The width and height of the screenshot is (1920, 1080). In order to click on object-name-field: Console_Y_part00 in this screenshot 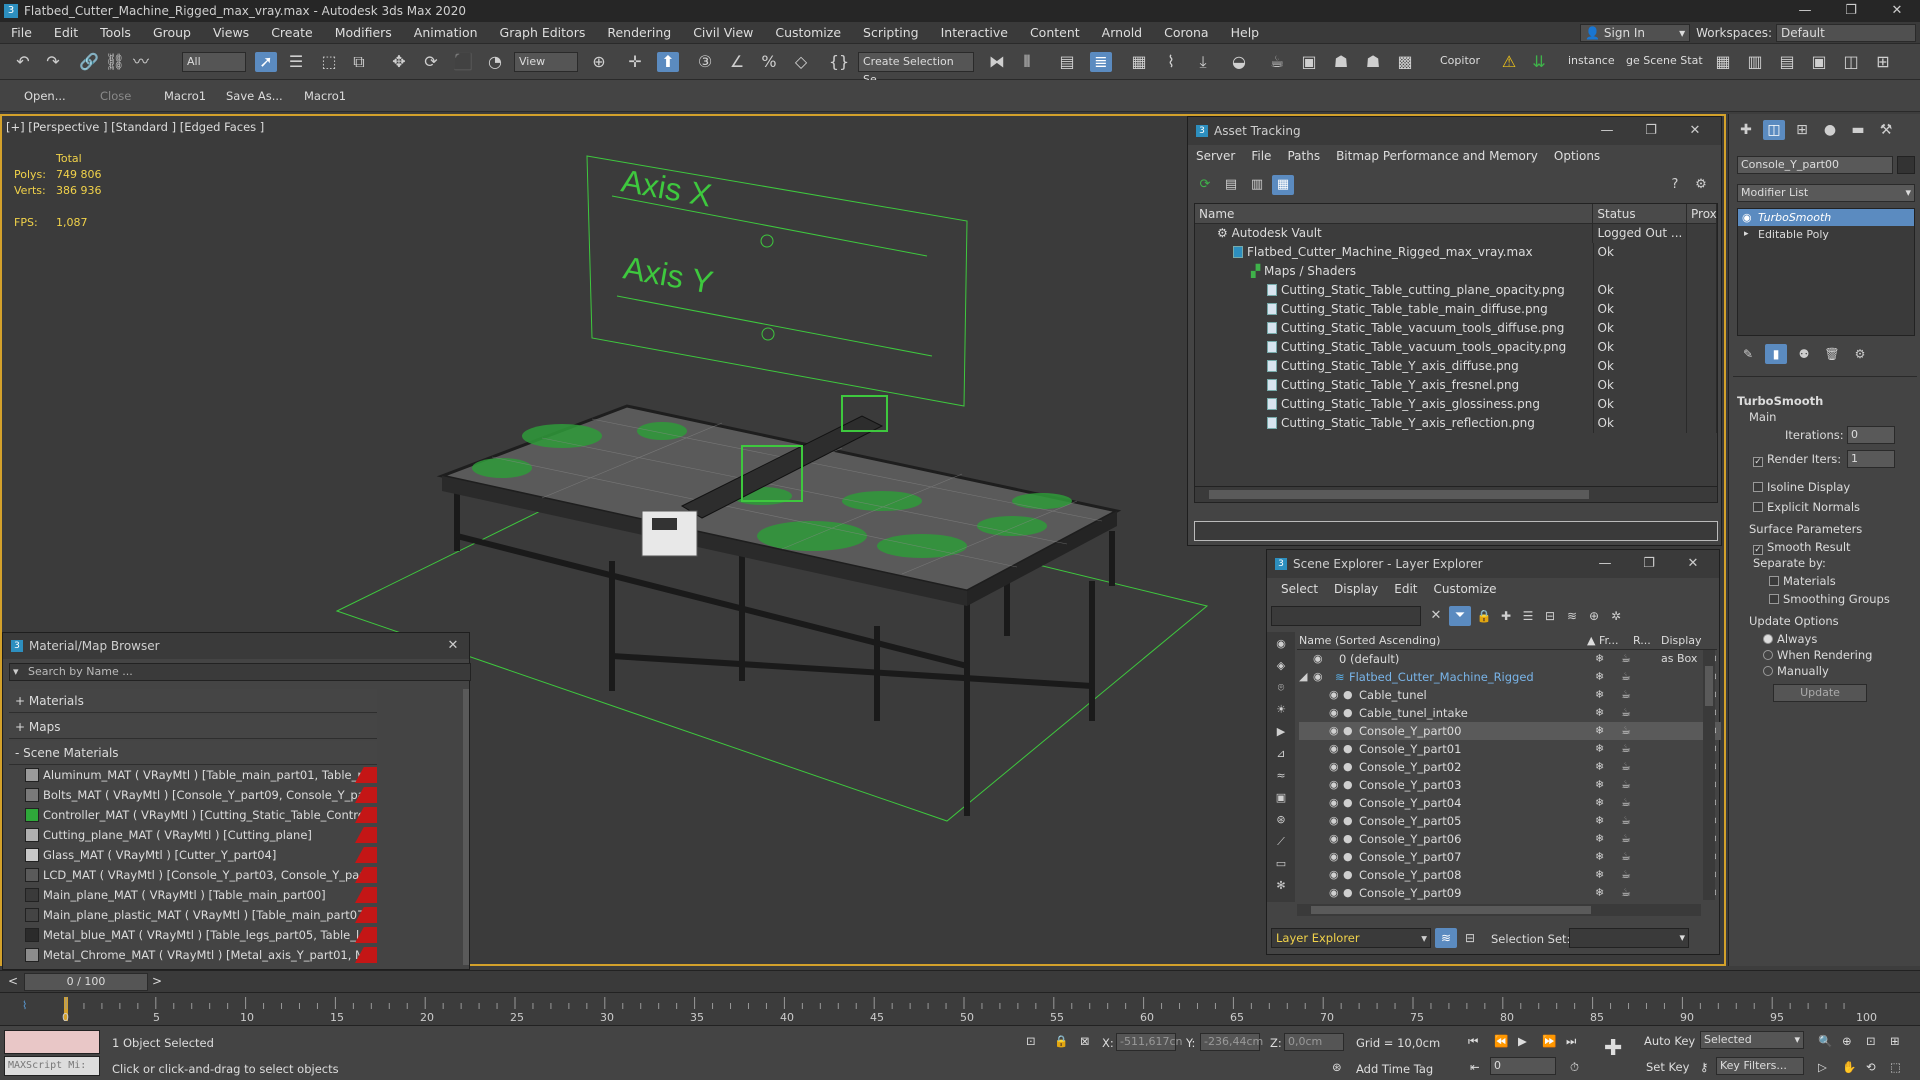, I will do `click(1815, 165)`.